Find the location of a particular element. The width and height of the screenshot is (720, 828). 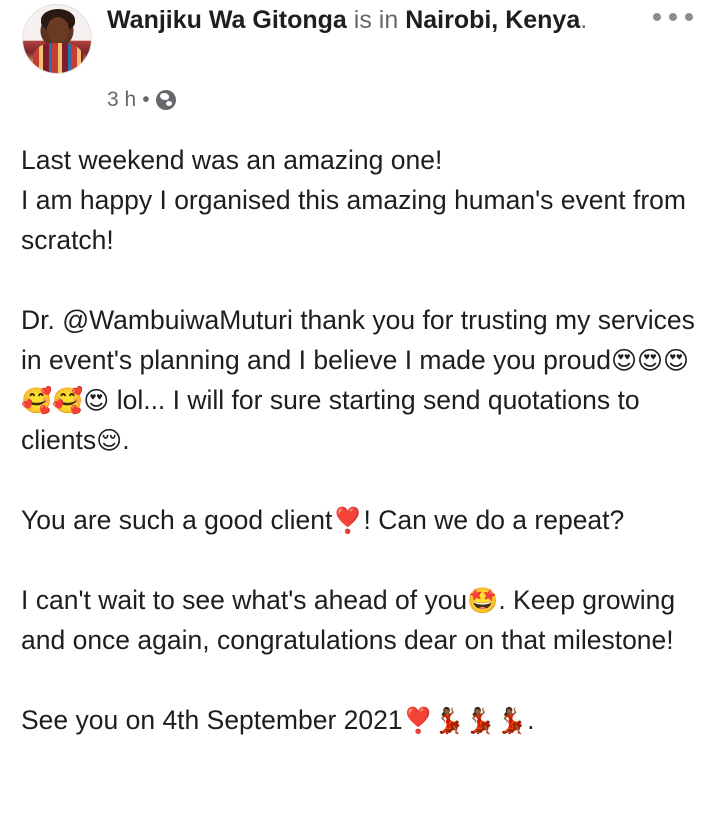

heart-exclamation-emoji: ❣️ is located at coordinates (348, 520).